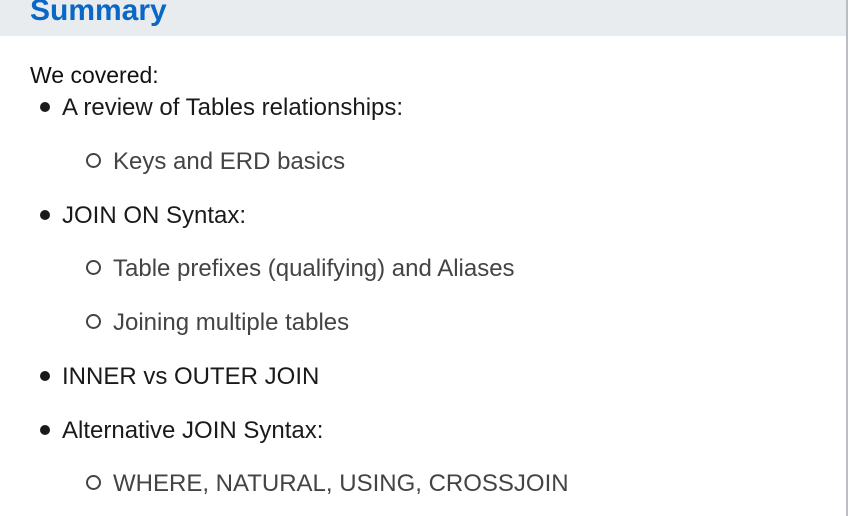 This screenshot has height=516, width=848. What do you see at coordinates (94, 75) in the screenshot?
I see `intro-text: We covered:` at bounding box center [94, 75].